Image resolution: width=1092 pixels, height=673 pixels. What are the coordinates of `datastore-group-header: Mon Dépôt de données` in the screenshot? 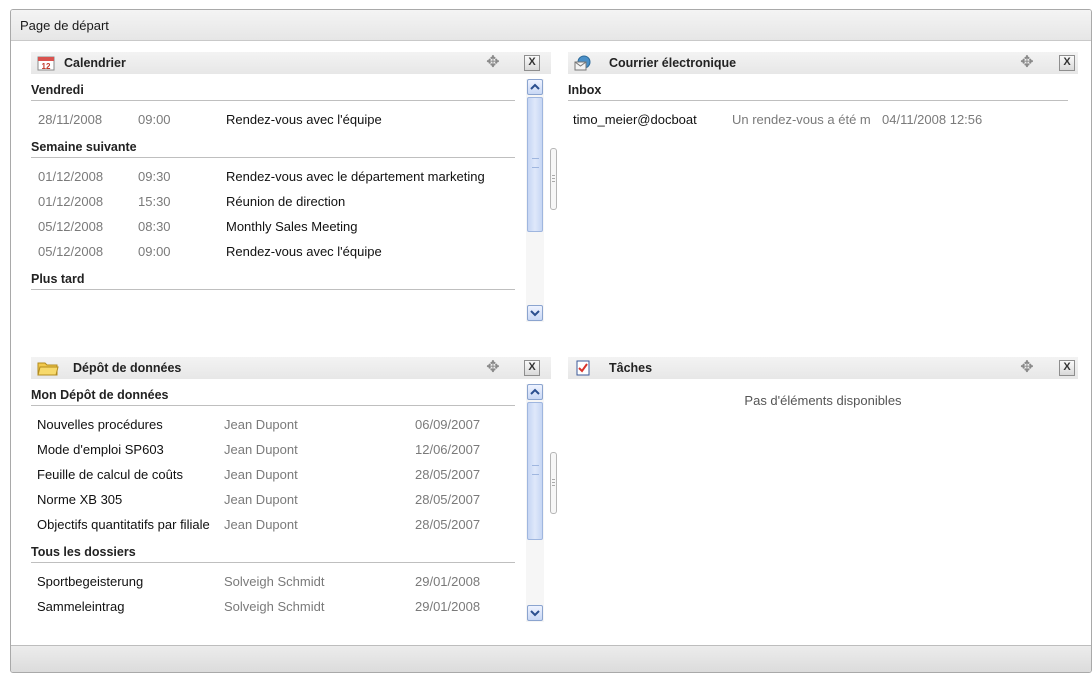 It's located at (273, 395).